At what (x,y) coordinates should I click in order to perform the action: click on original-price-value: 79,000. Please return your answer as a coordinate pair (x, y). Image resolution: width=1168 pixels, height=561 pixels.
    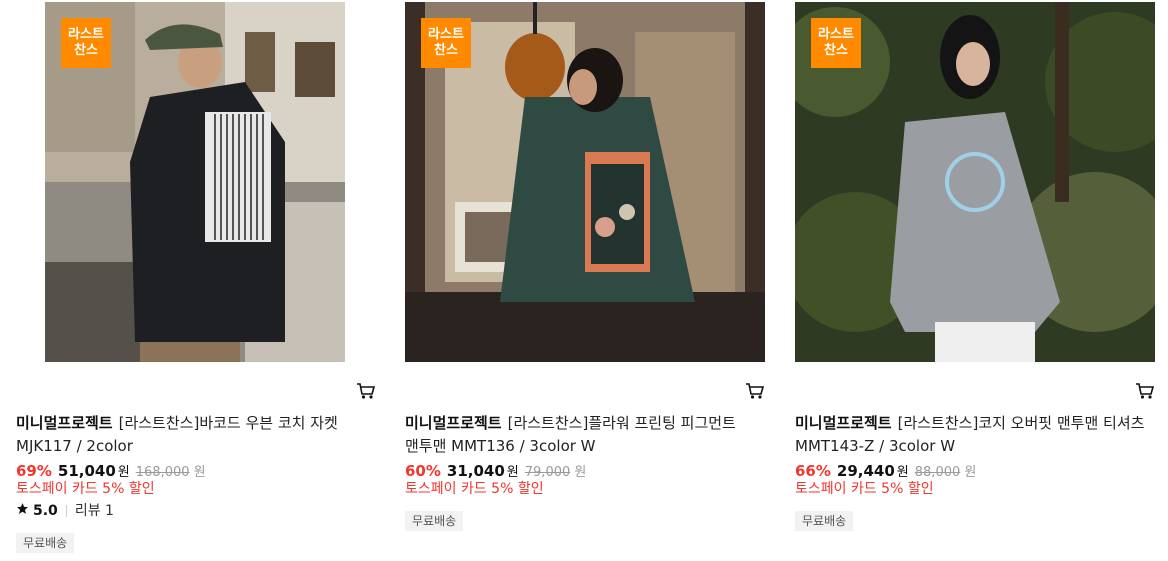
    Looking at the image, I should click on (547, 472).